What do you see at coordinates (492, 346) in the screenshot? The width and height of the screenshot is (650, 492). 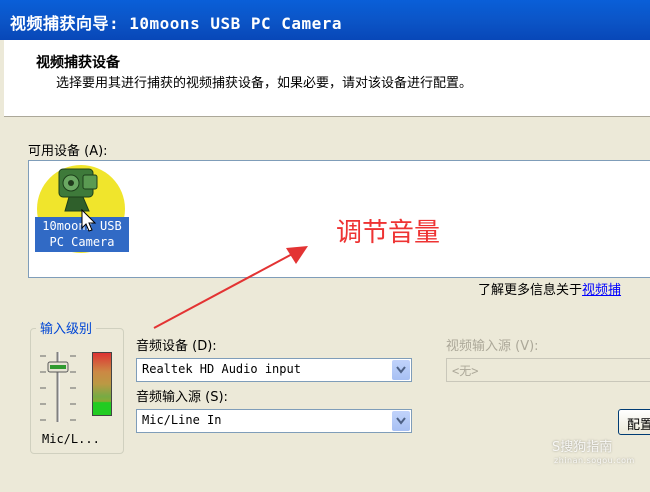 I see `video-source-label: 视频输入源 (V):` at bounding box center [492, 346].